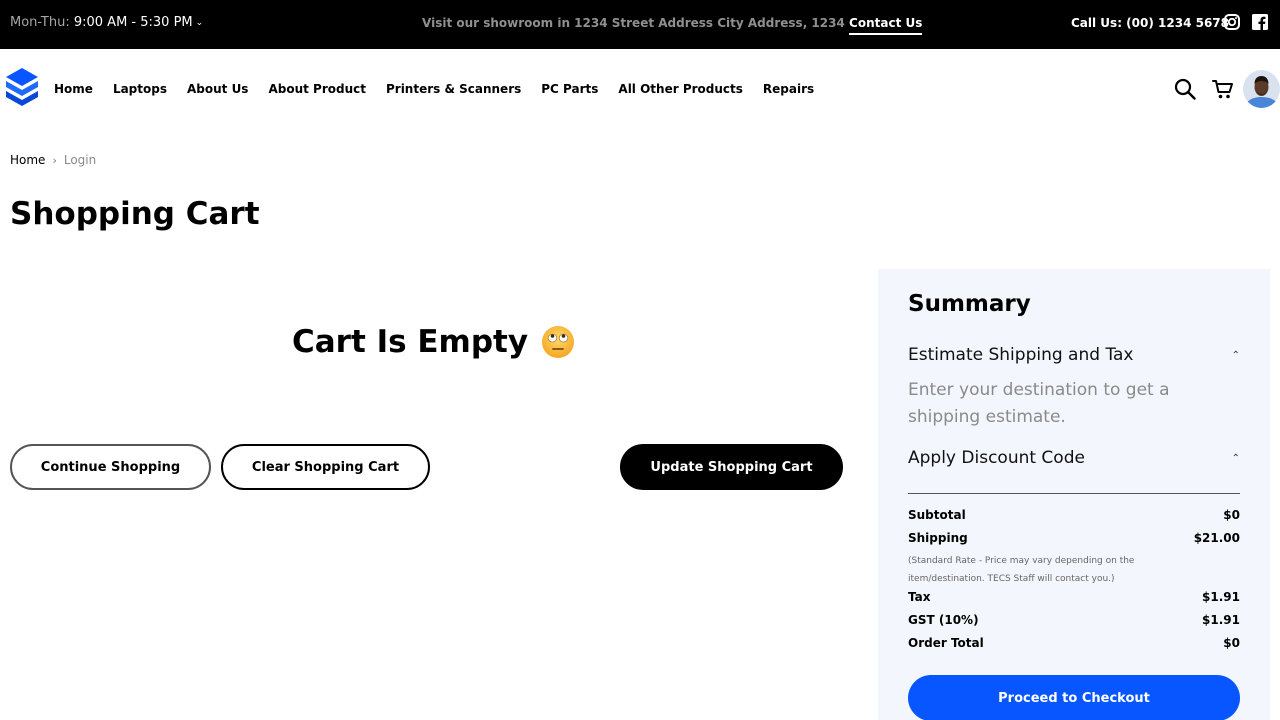  Describe the element at coordinates (1074, 643) in the screenshot. I see `order-total-row: Order Total $0` at that location.